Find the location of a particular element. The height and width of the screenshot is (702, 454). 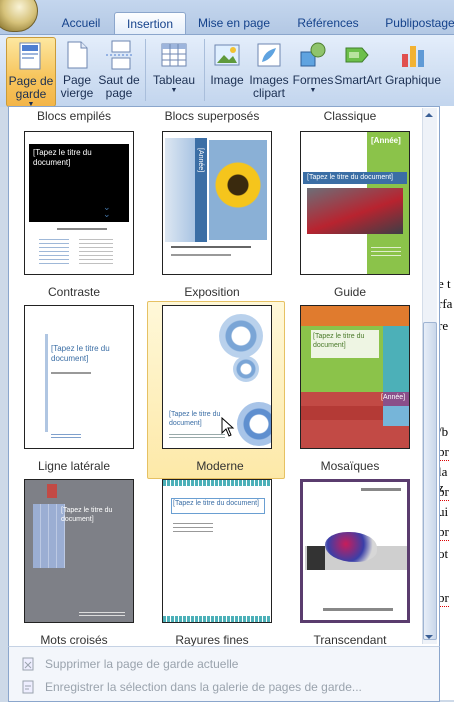

circle-decoration is located at coordinates (246, 369).